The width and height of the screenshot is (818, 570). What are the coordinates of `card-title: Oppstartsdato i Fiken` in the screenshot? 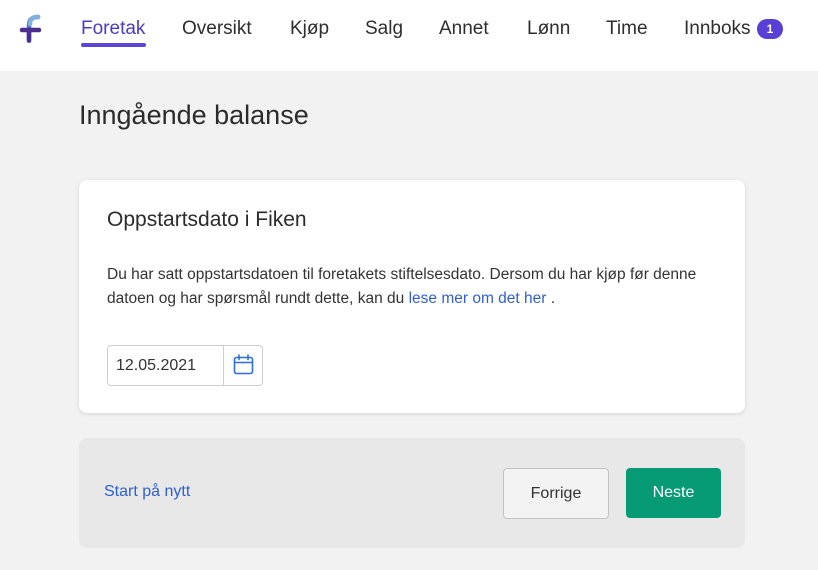 It's located at (207, 219).